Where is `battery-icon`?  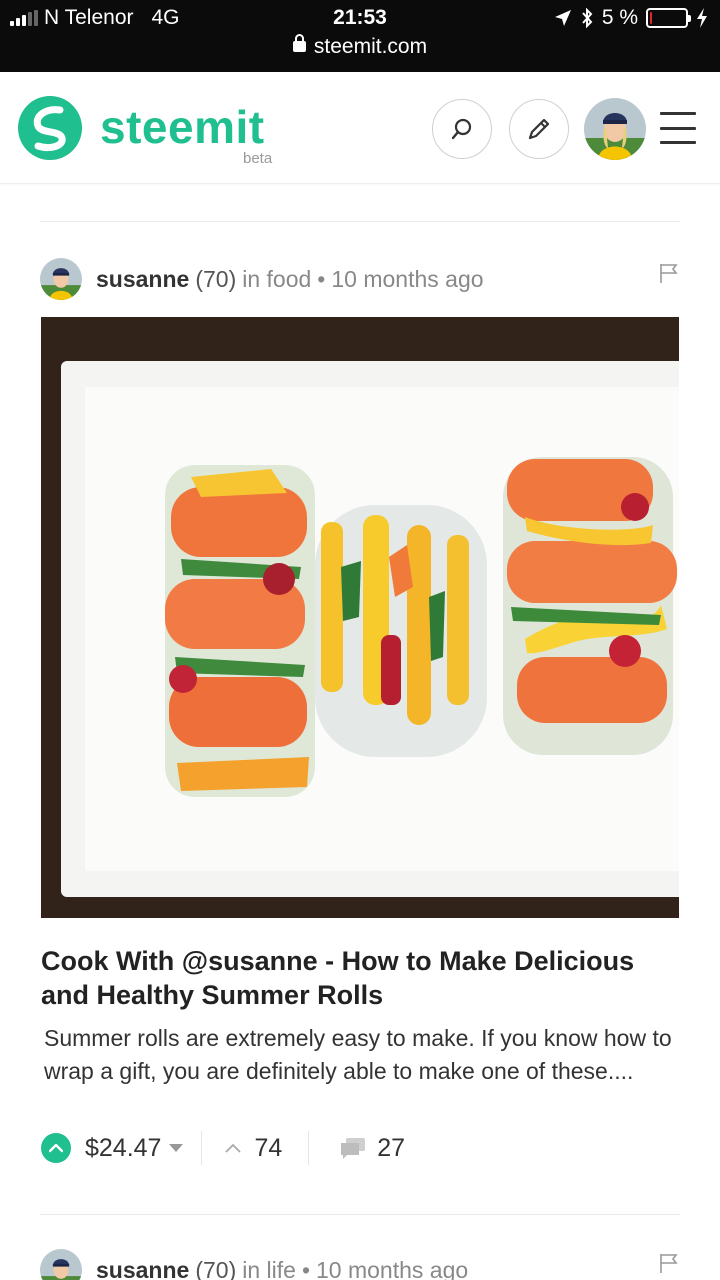
battery-icon is located at coordinates (668, 18).